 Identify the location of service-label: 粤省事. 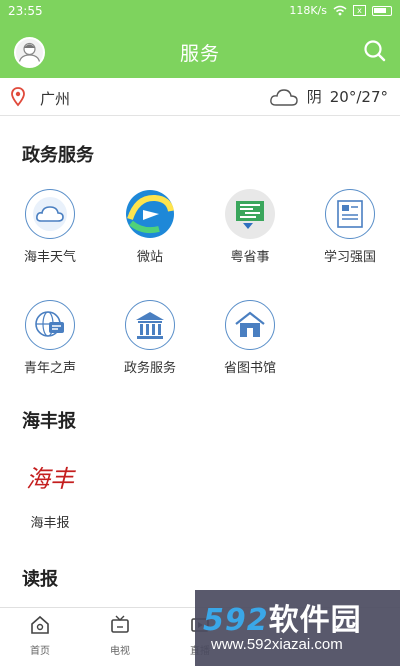
(250, 257).